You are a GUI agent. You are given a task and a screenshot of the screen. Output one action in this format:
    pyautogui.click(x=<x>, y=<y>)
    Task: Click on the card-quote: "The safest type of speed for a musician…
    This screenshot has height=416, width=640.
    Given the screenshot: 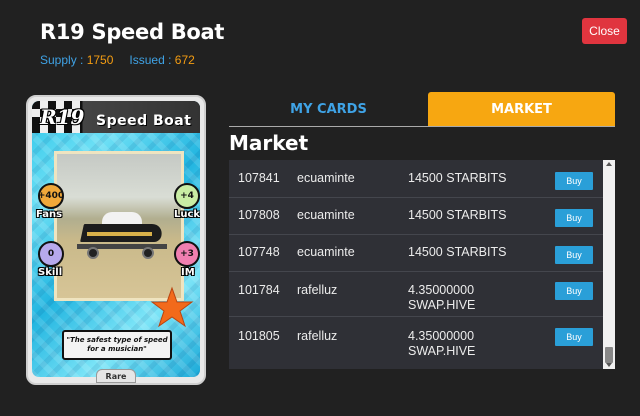 What is the action you would take?
    pyautogui.click(x=117, y=345)
    